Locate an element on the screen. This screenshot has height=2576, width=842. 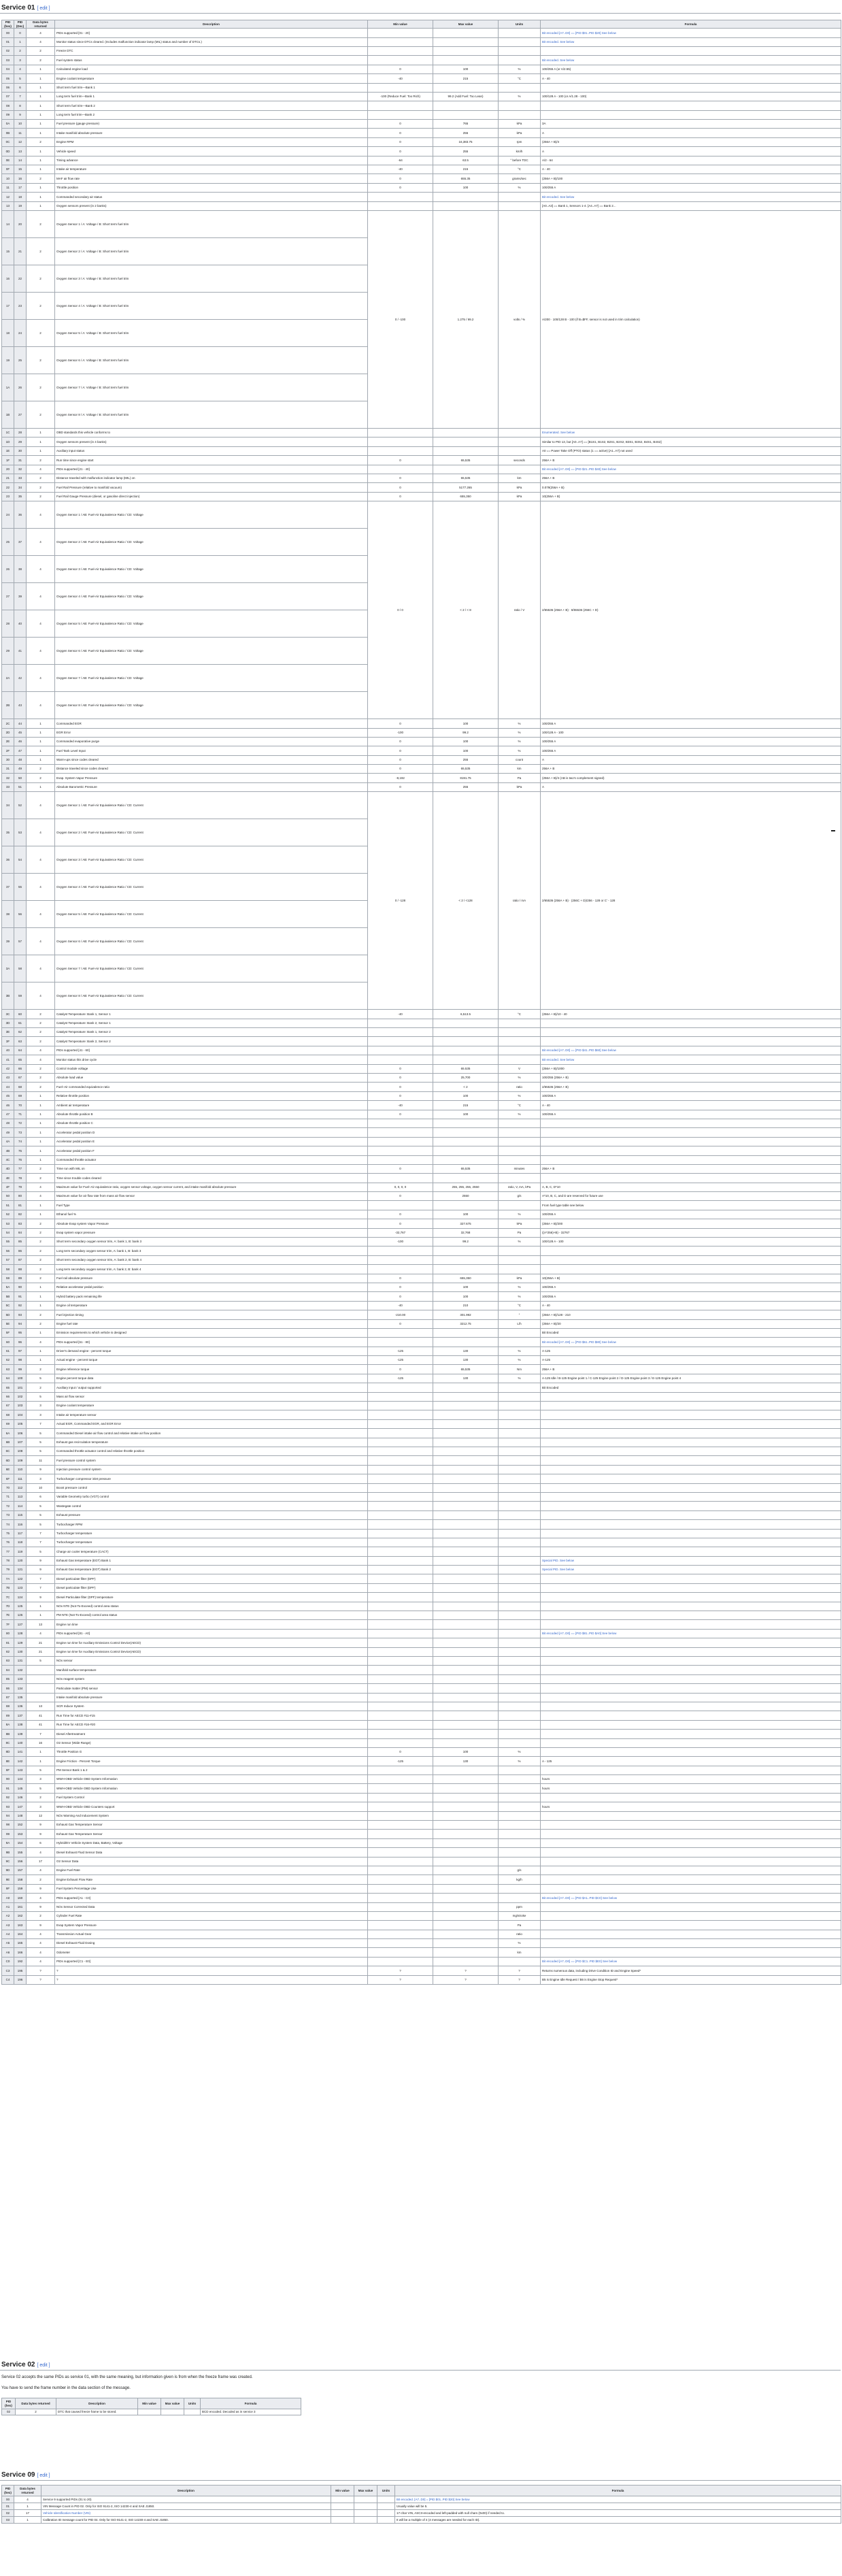
cell-formula: Special PID. See below is located at coordinates (690, 1561).